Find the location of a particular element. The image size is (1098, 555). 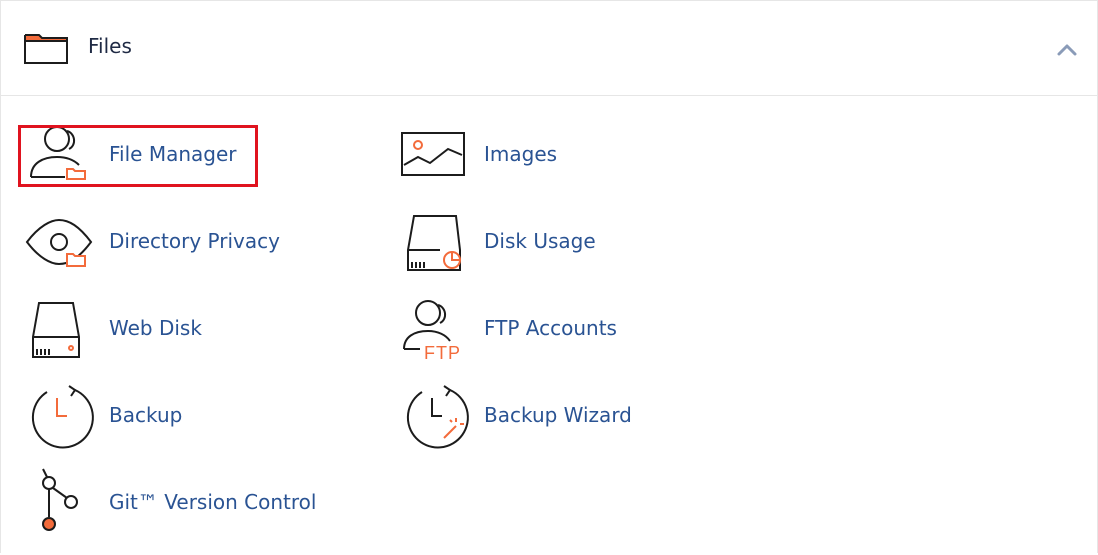

web-disk-link: Web Disk is located at coordinates (173, 329).